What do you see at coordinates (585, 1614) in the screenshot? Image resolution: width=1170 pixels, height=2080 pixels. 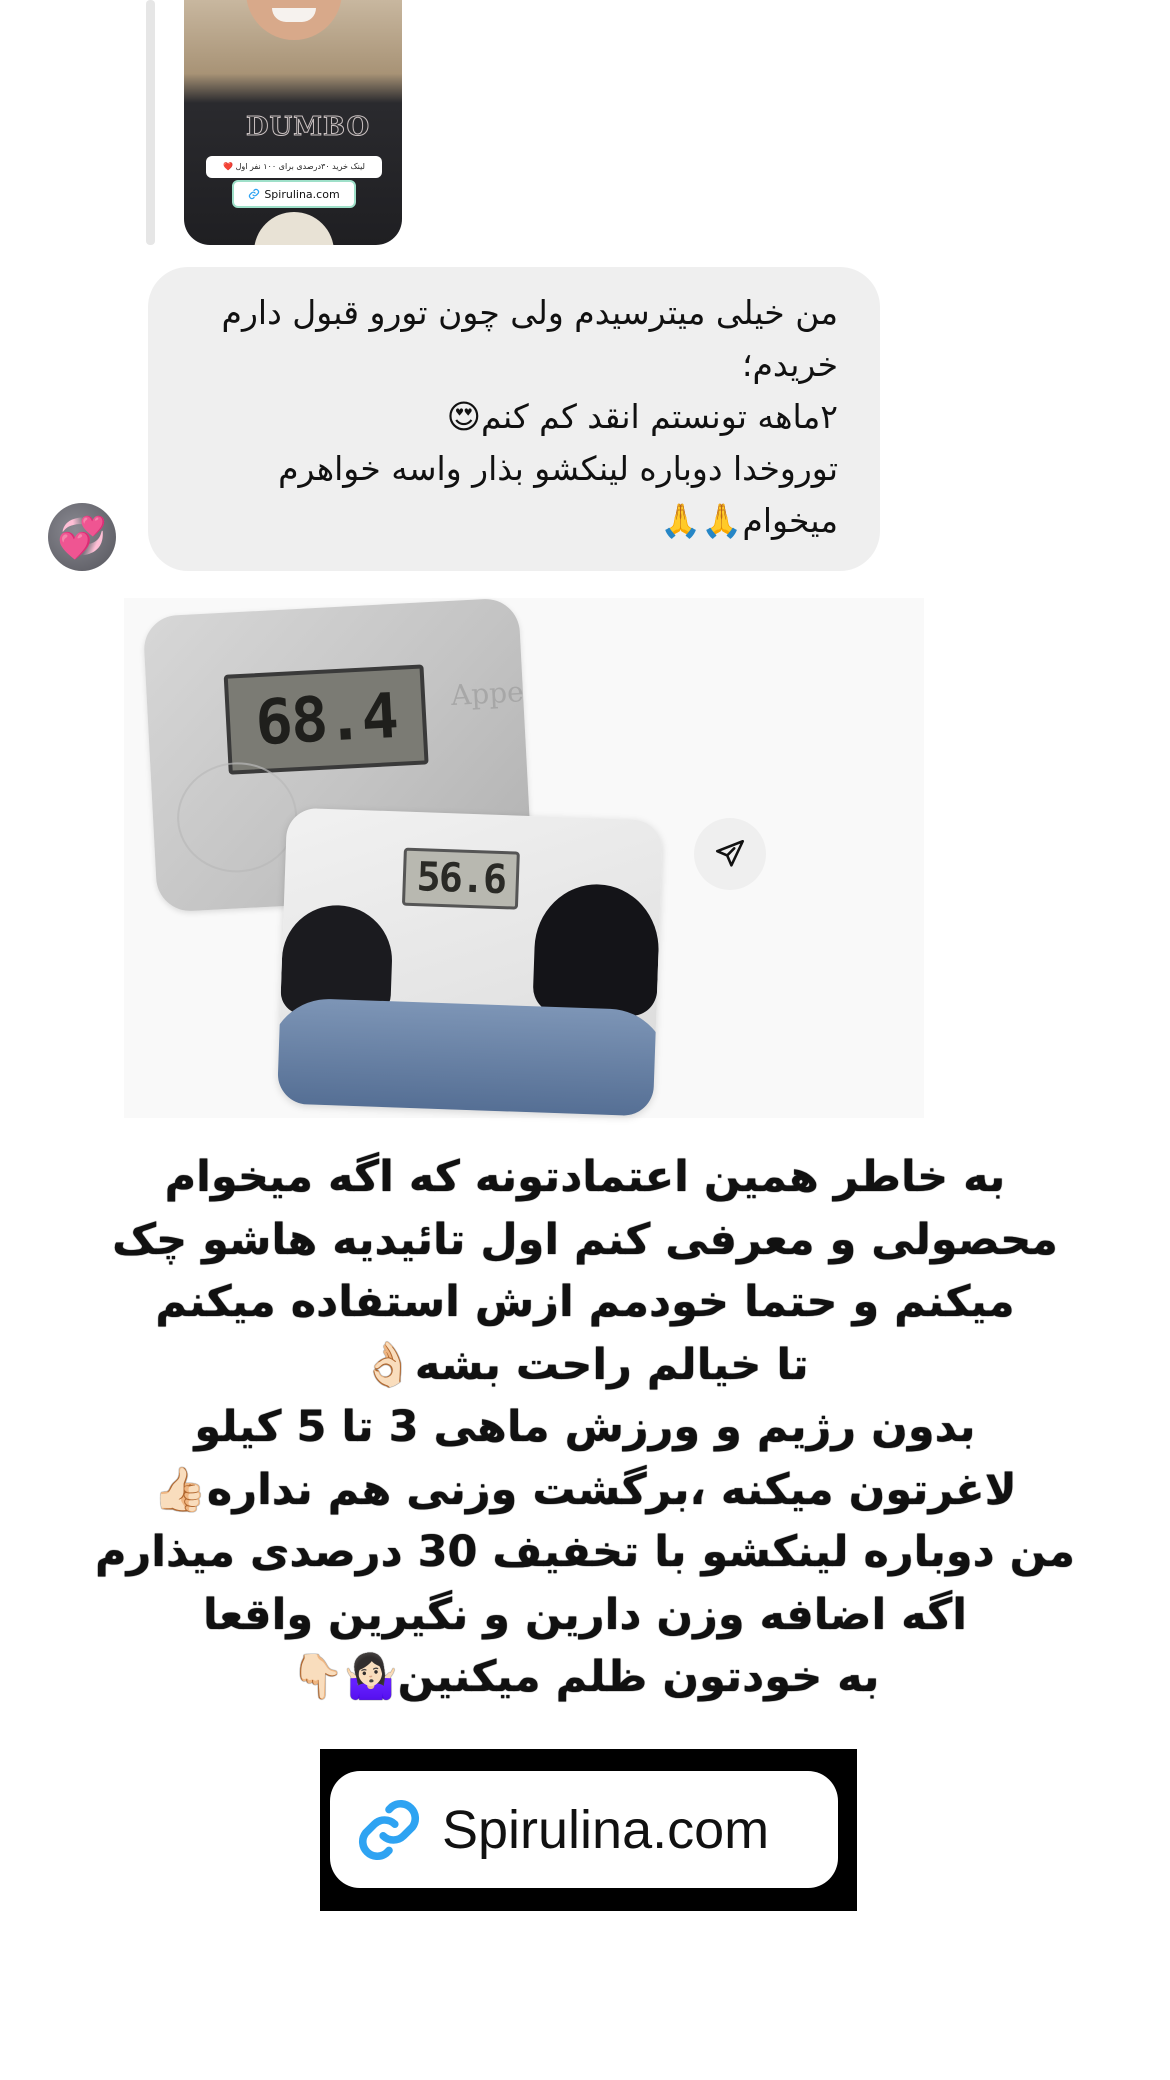 I see `caption-line: اگه اضافه وزن دارین و نگیرین واقعا` at bounding box center [585, 1614].